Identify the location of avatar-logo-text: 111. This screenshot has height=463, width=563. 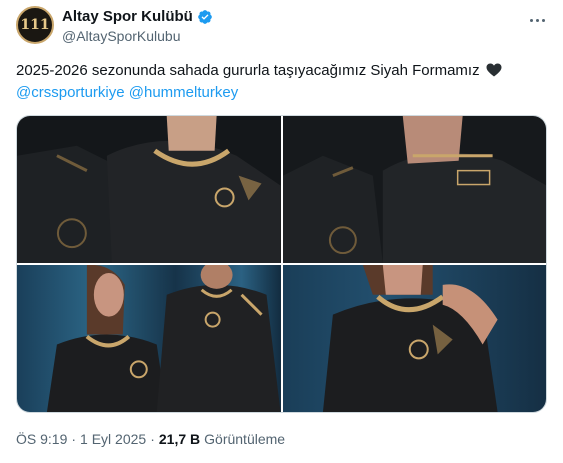
(35, 25).